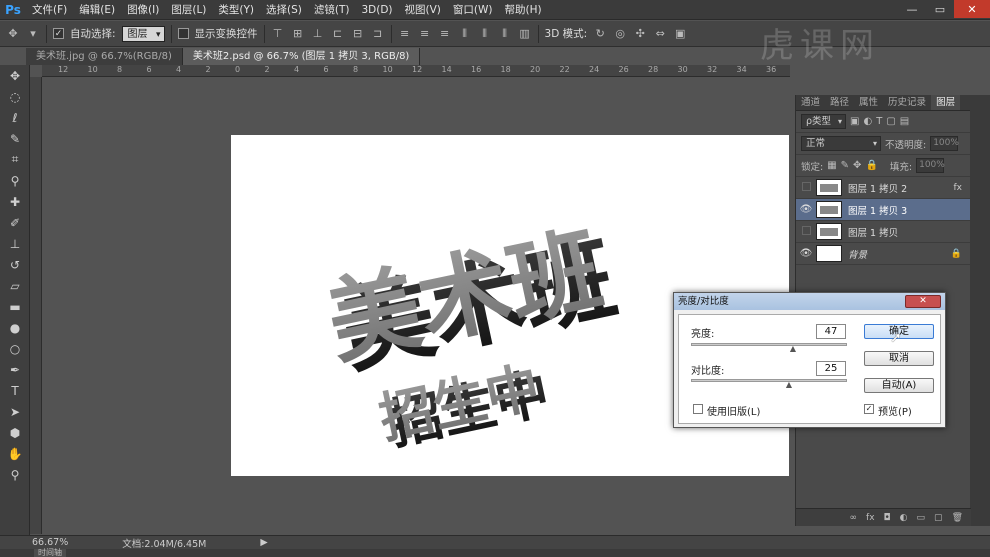  I want to click on lock-pixels-icon: ✎, so click(845, 165).